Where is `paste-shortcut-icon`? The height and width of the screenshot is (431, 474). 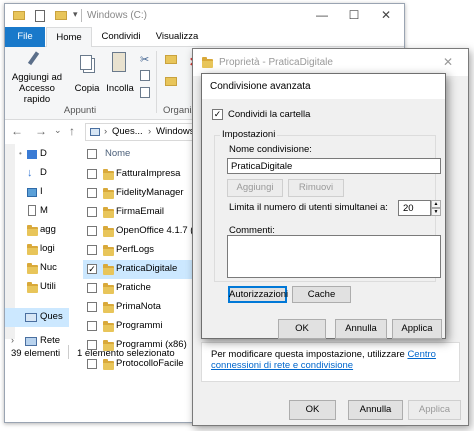
paste-shortcut-icon is located at coordinates (145, 92).